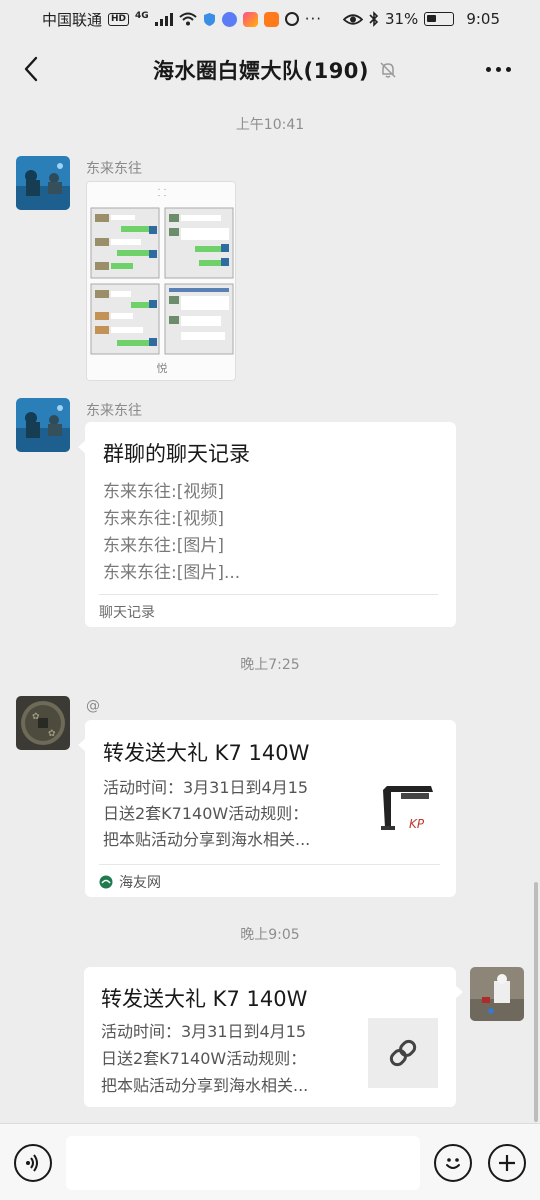 This screenshot has height=1200, width=540. I want to click on card-footer: 聊天记录, so click(127, 613).